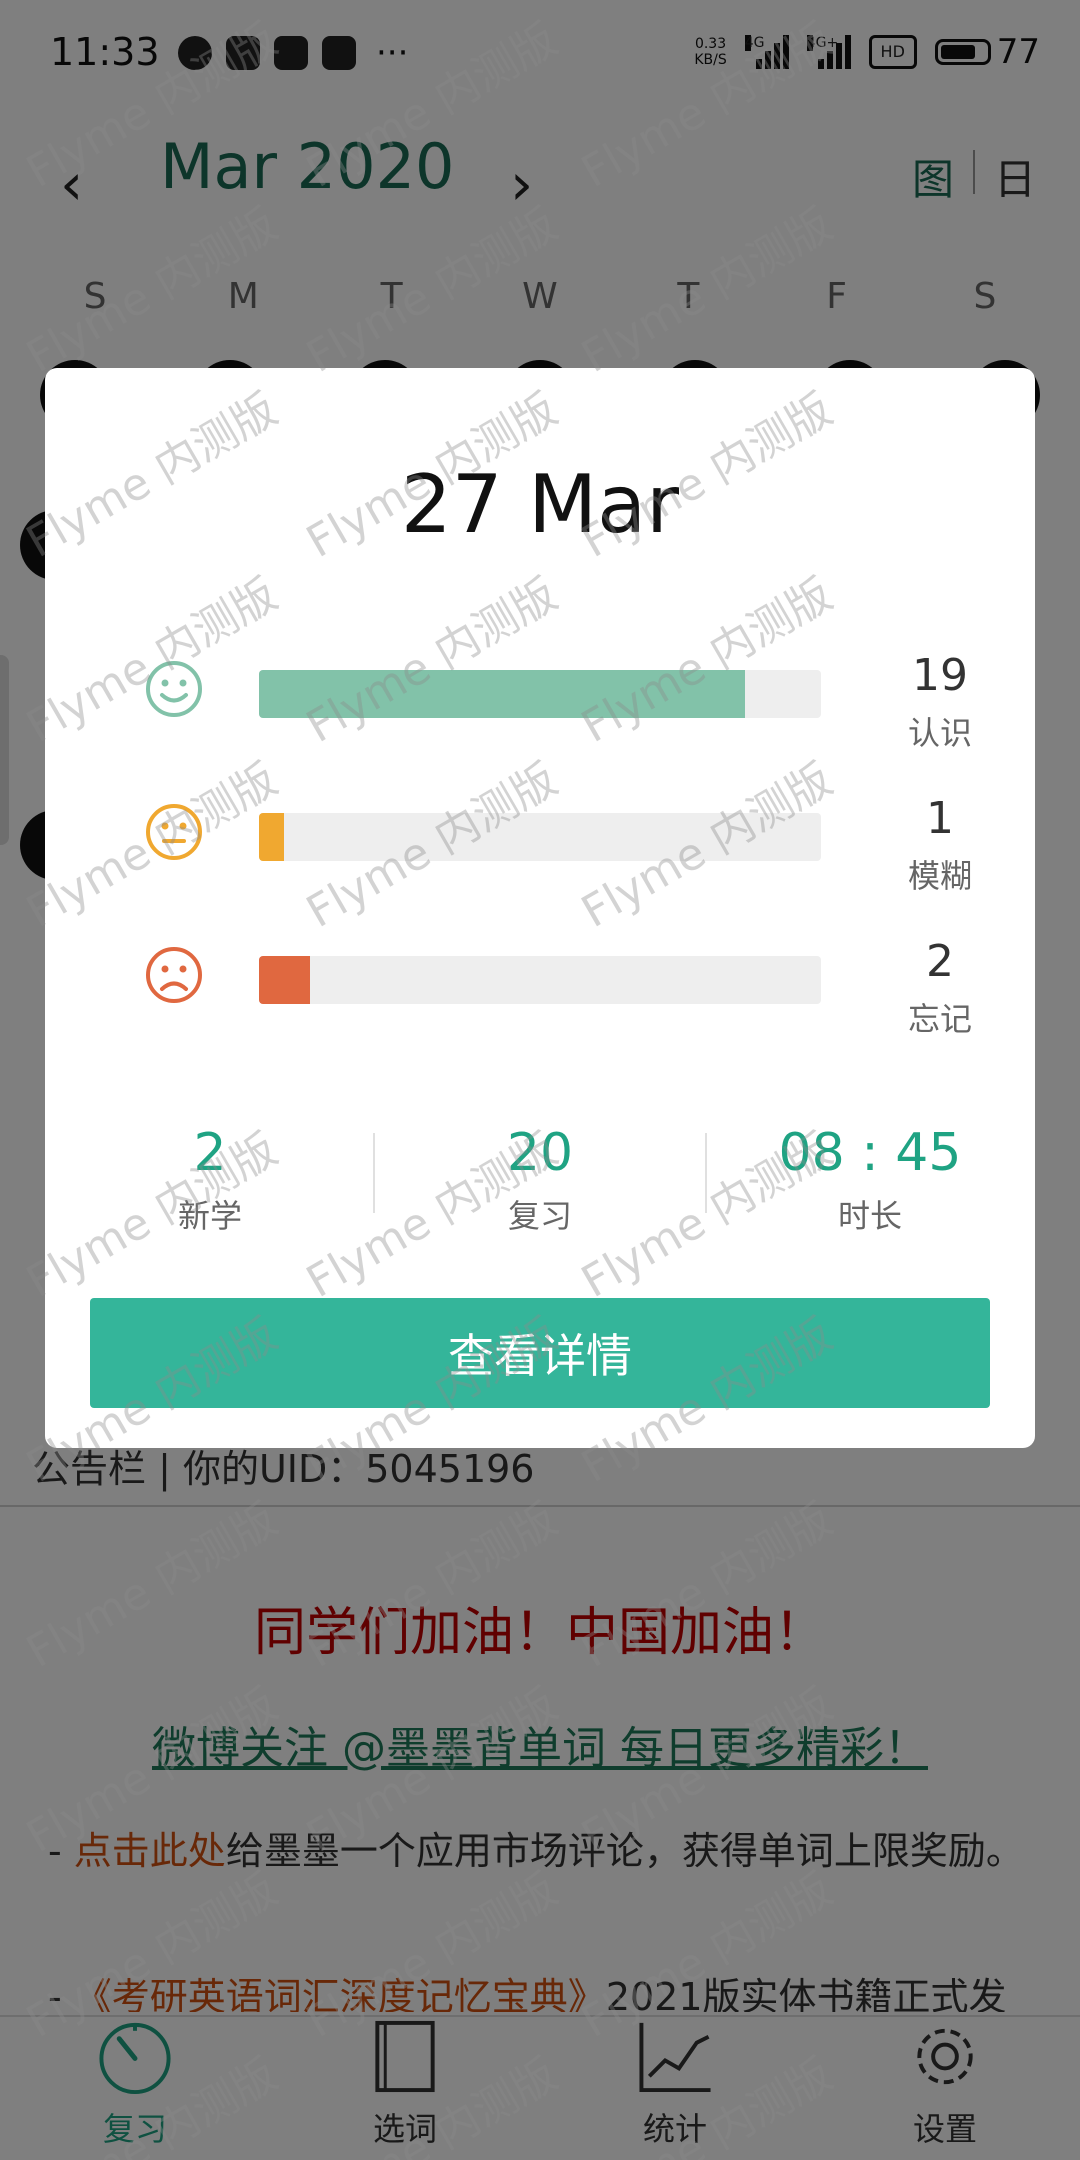 Image resolution: width=1080 pixels, height=2160 pixels. What do you see at coordinates (870, 1153) in the screenshot?
I see `summary-value: 08 : 45` at bounding box center [870, 1153].